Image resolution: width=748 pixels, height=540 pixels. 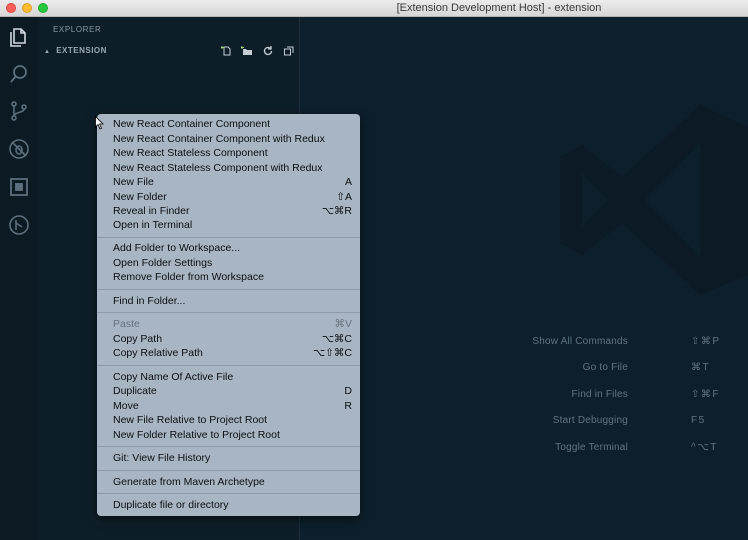 What do you see at coordinates (135, 391) in the screenshot?
I see `menu-item-label: Duplicate` at bounding box center [135, 391].